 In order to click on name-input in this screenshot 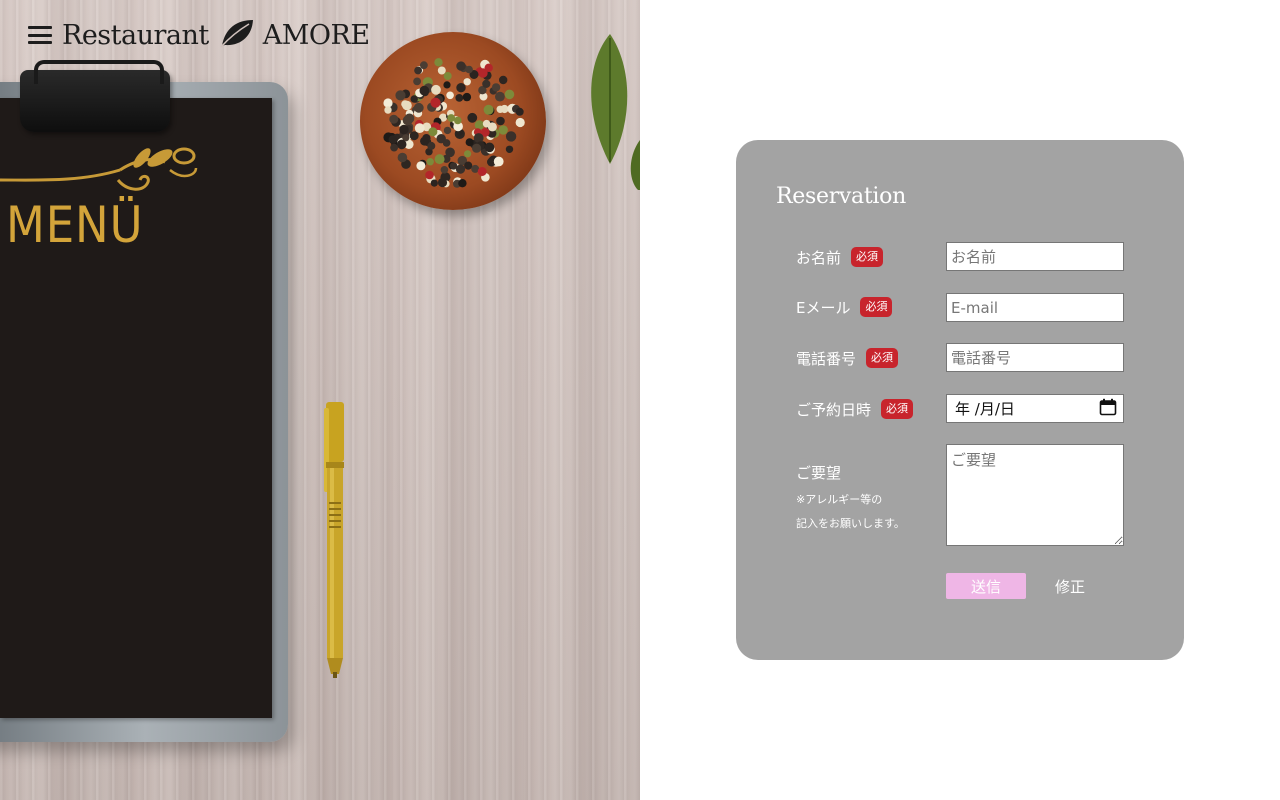, I will do `click(1035, 256)`.